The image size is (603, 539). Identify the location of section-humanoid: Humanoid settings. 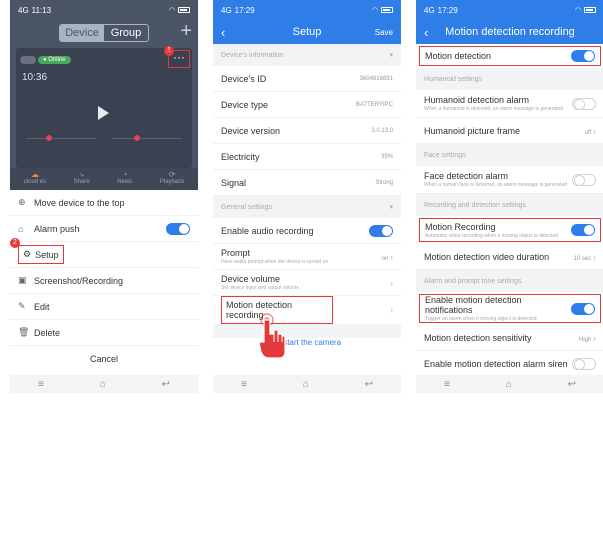
(509, 79).